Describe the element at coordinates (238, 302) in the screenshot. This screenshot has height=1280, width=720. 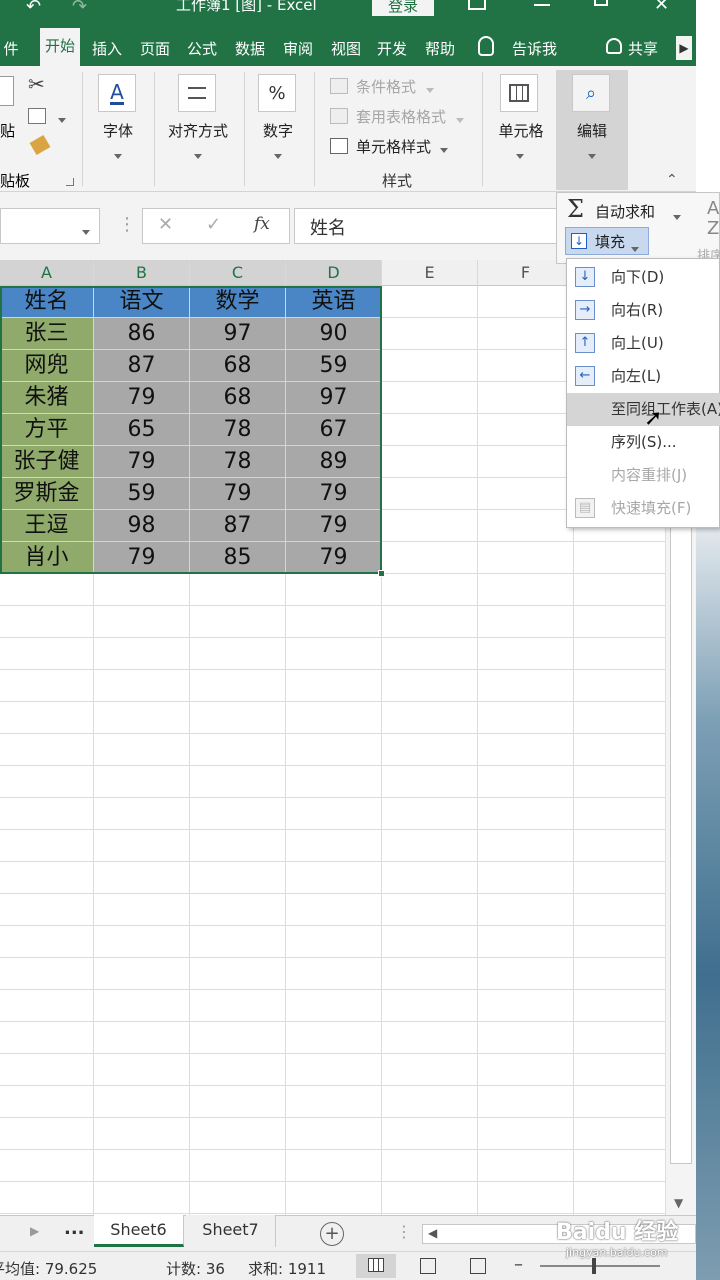
I see `table-header-cell: 数学` at that location.